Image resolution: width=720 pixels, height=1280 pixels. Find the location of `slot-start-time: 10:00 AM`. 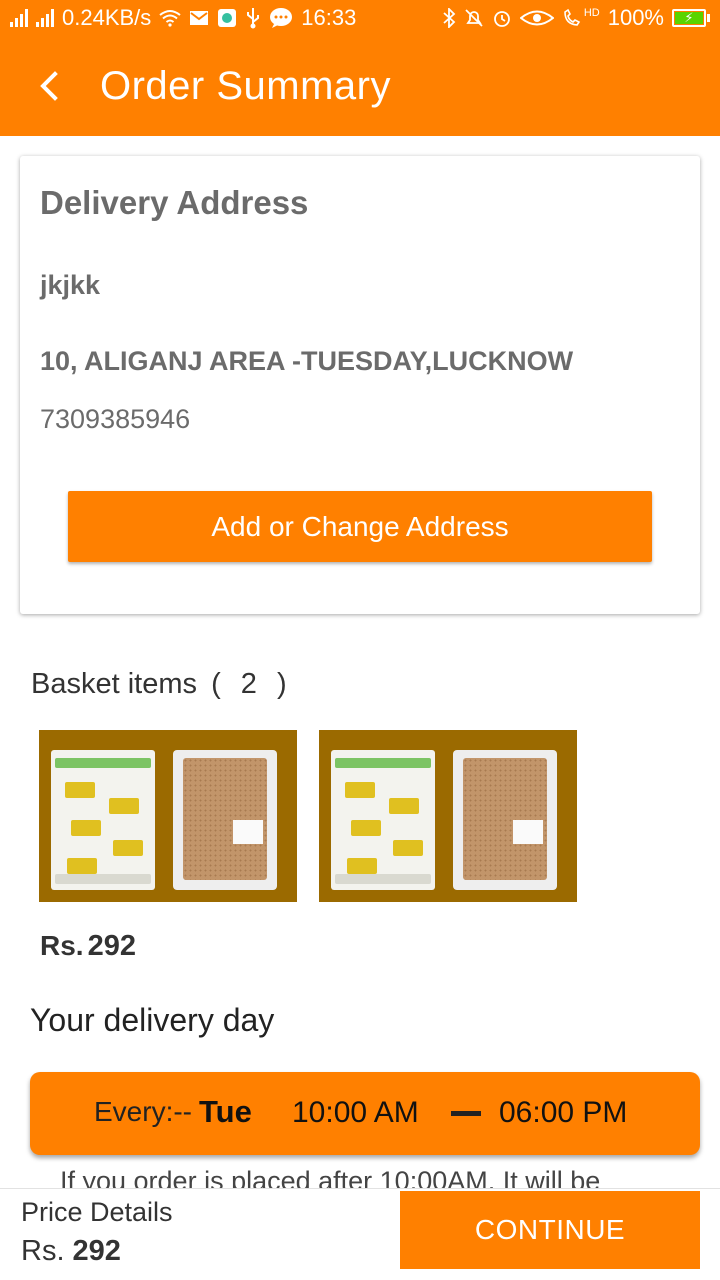

slot-start-time: 10:00 AM is located at coordinates (355, 1112).